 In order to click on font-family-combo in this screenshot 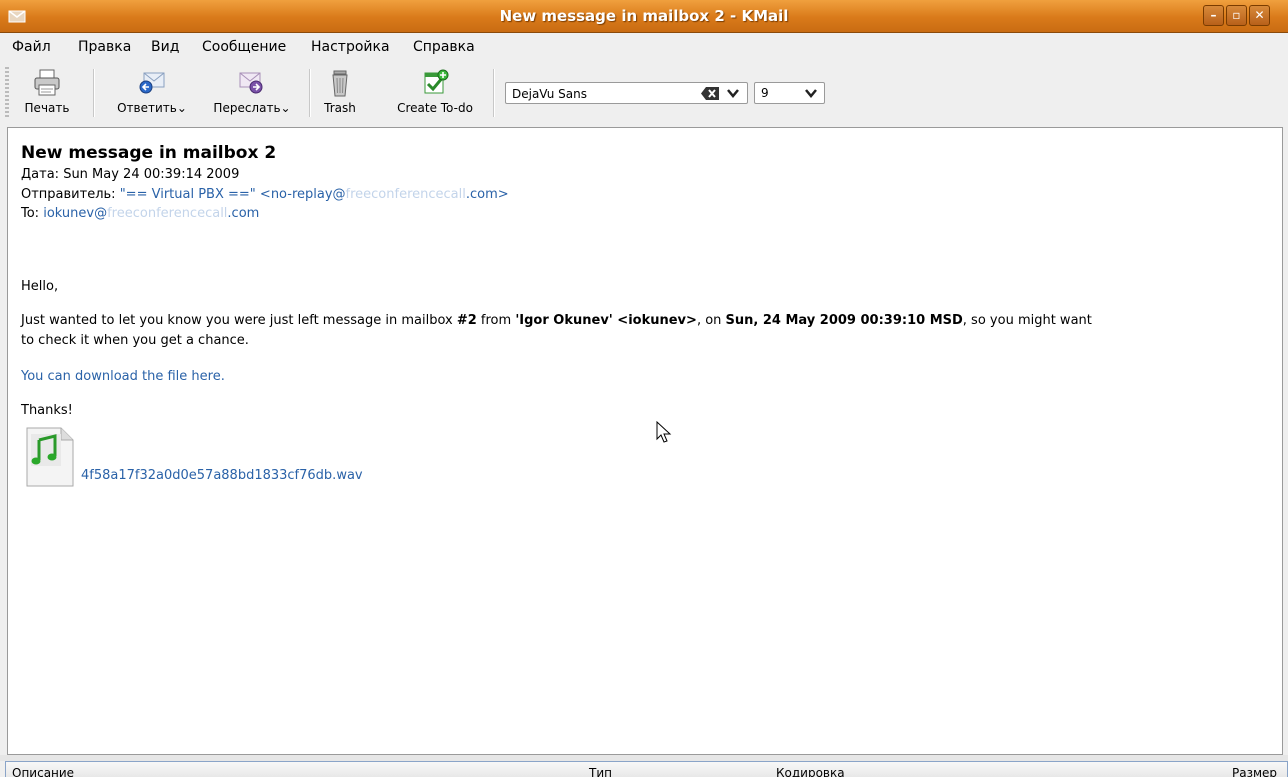, I will do `click(626, 93)`.